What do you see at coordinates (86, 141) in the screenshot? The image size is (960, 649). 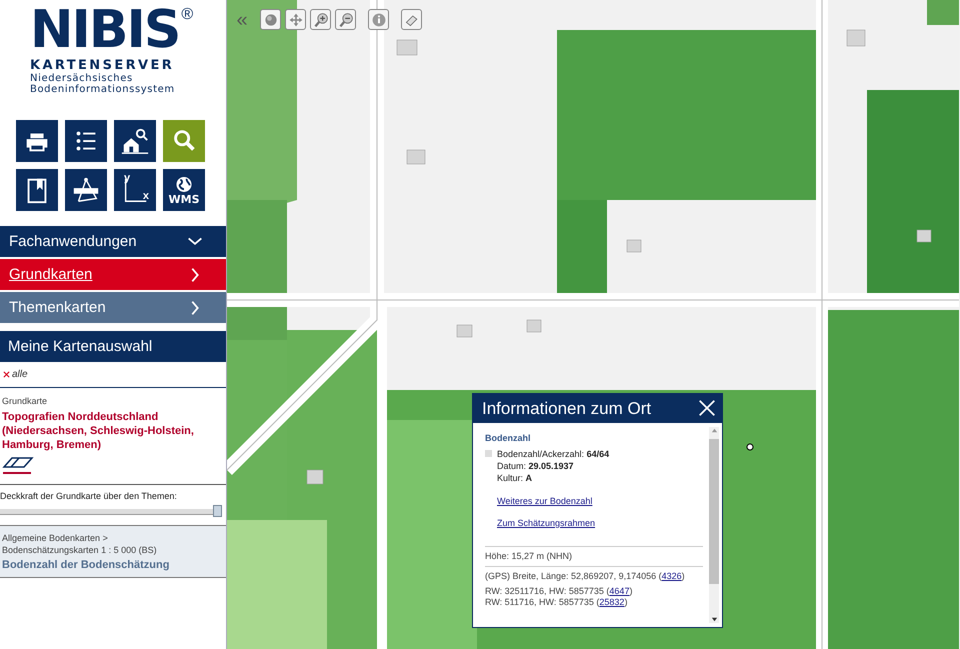 I see `list-button` at bounding box center [86, 141].